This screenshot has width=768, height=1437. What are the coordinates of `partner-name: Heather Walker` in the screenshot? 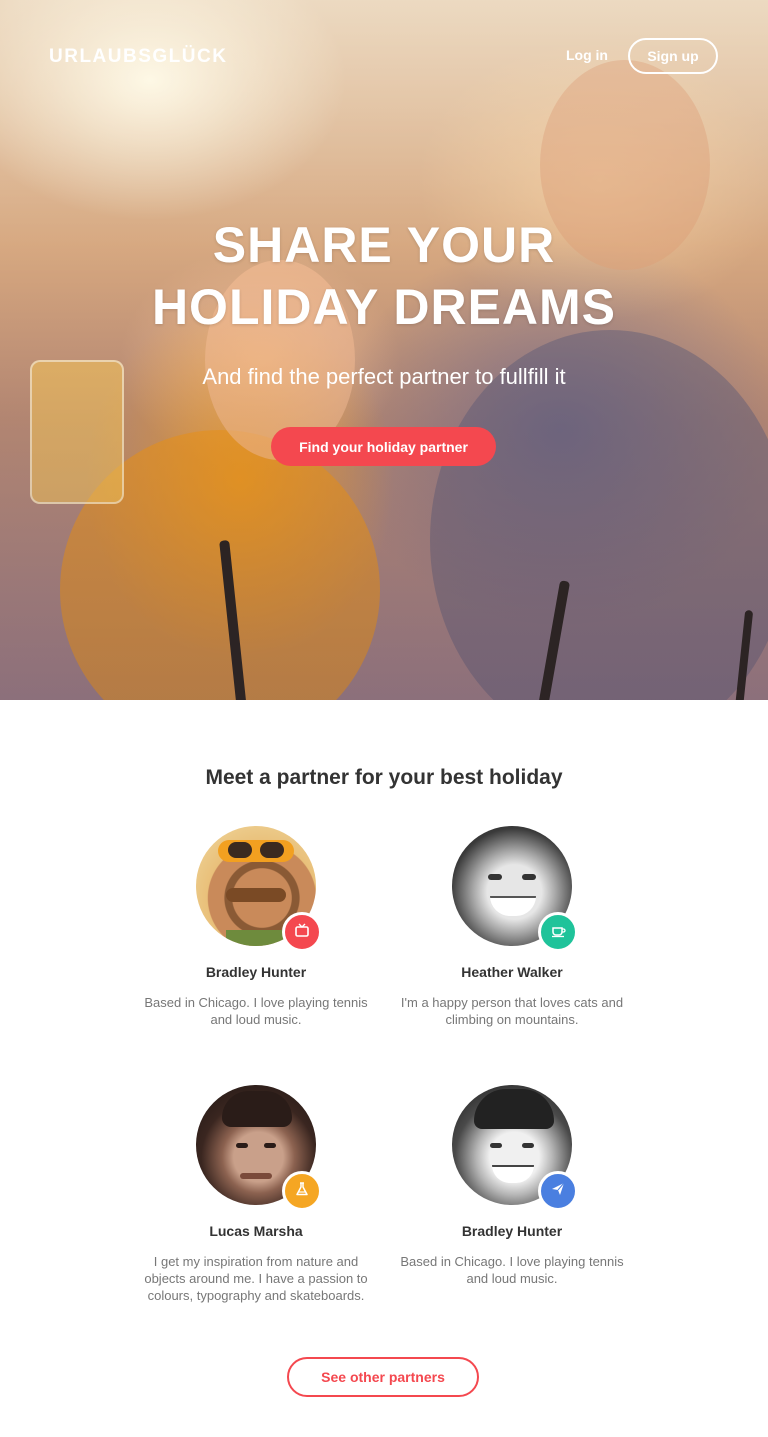 It's located at (512, 972).